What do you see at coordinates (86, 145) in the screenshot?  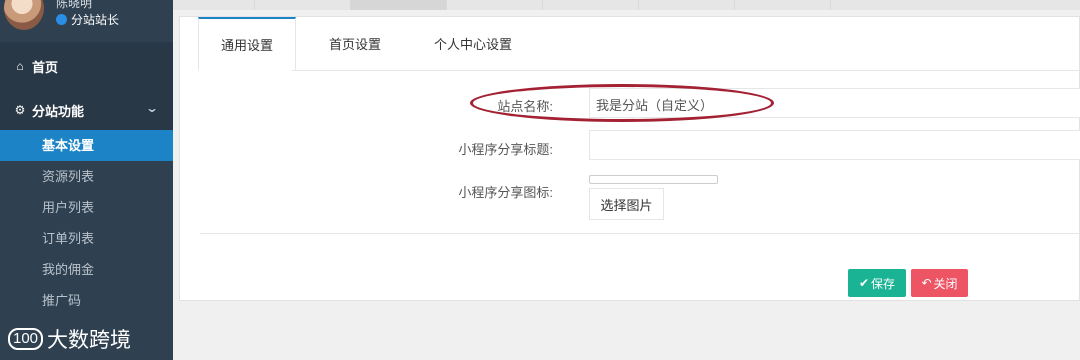 I see `sidebar-item-basic-settings: 基本设置` at bounding box center [86, 145].